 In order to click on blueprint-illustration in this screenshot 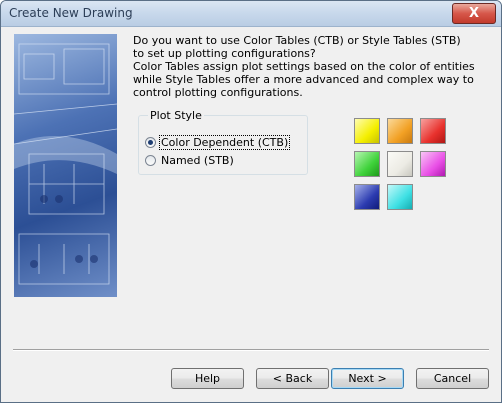, I will do `click(65, 165)`.